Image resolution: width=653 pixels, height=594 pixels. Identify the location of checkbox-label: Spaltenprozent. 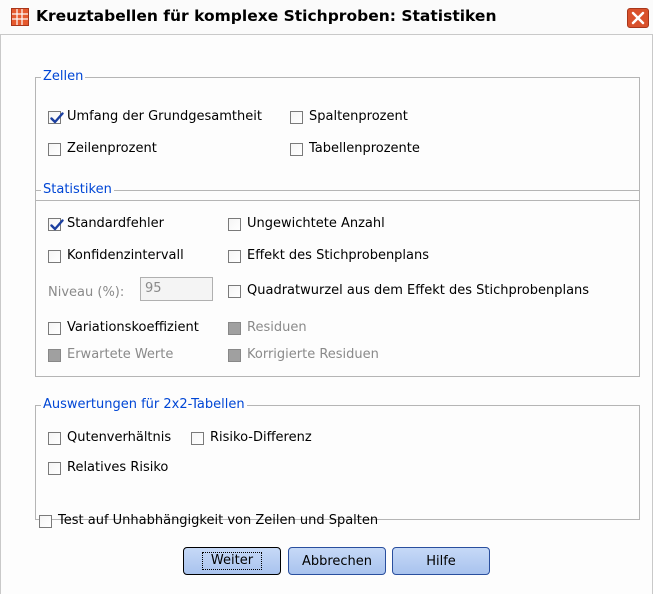
(358, 116).